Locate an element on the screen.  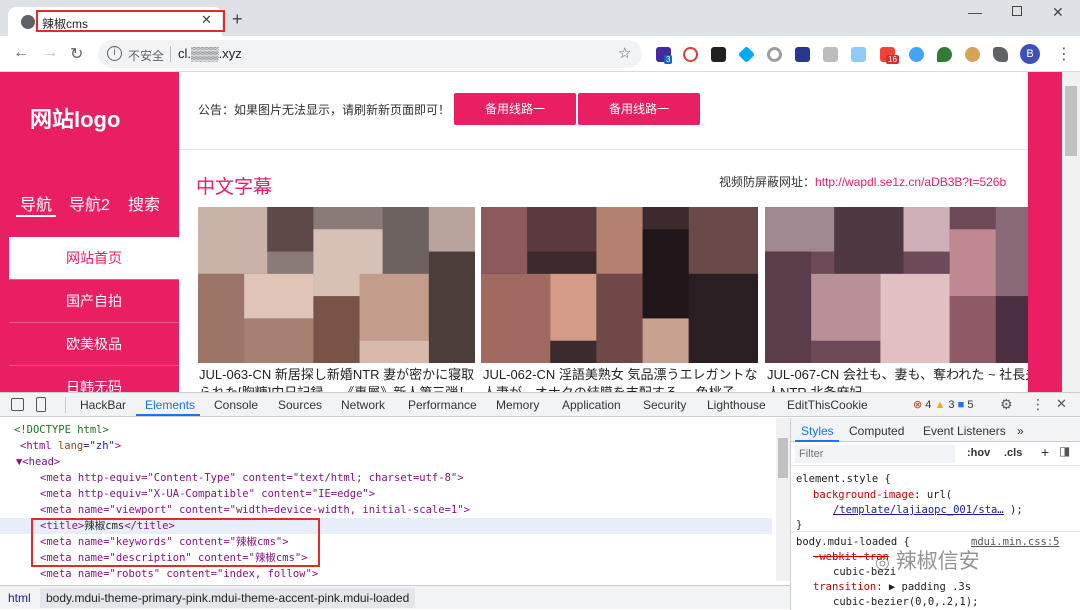
dom-line: <!DOCTYPE html> is located at coordinates (388, 430).